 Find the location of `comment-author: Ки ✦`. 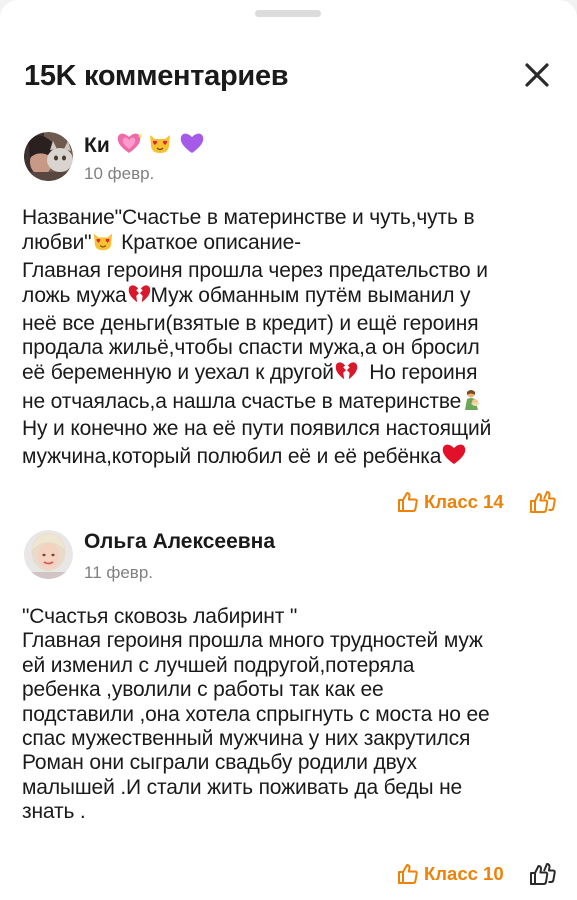

comment-author: Ки ✦ is located at coordinates (144, 146).